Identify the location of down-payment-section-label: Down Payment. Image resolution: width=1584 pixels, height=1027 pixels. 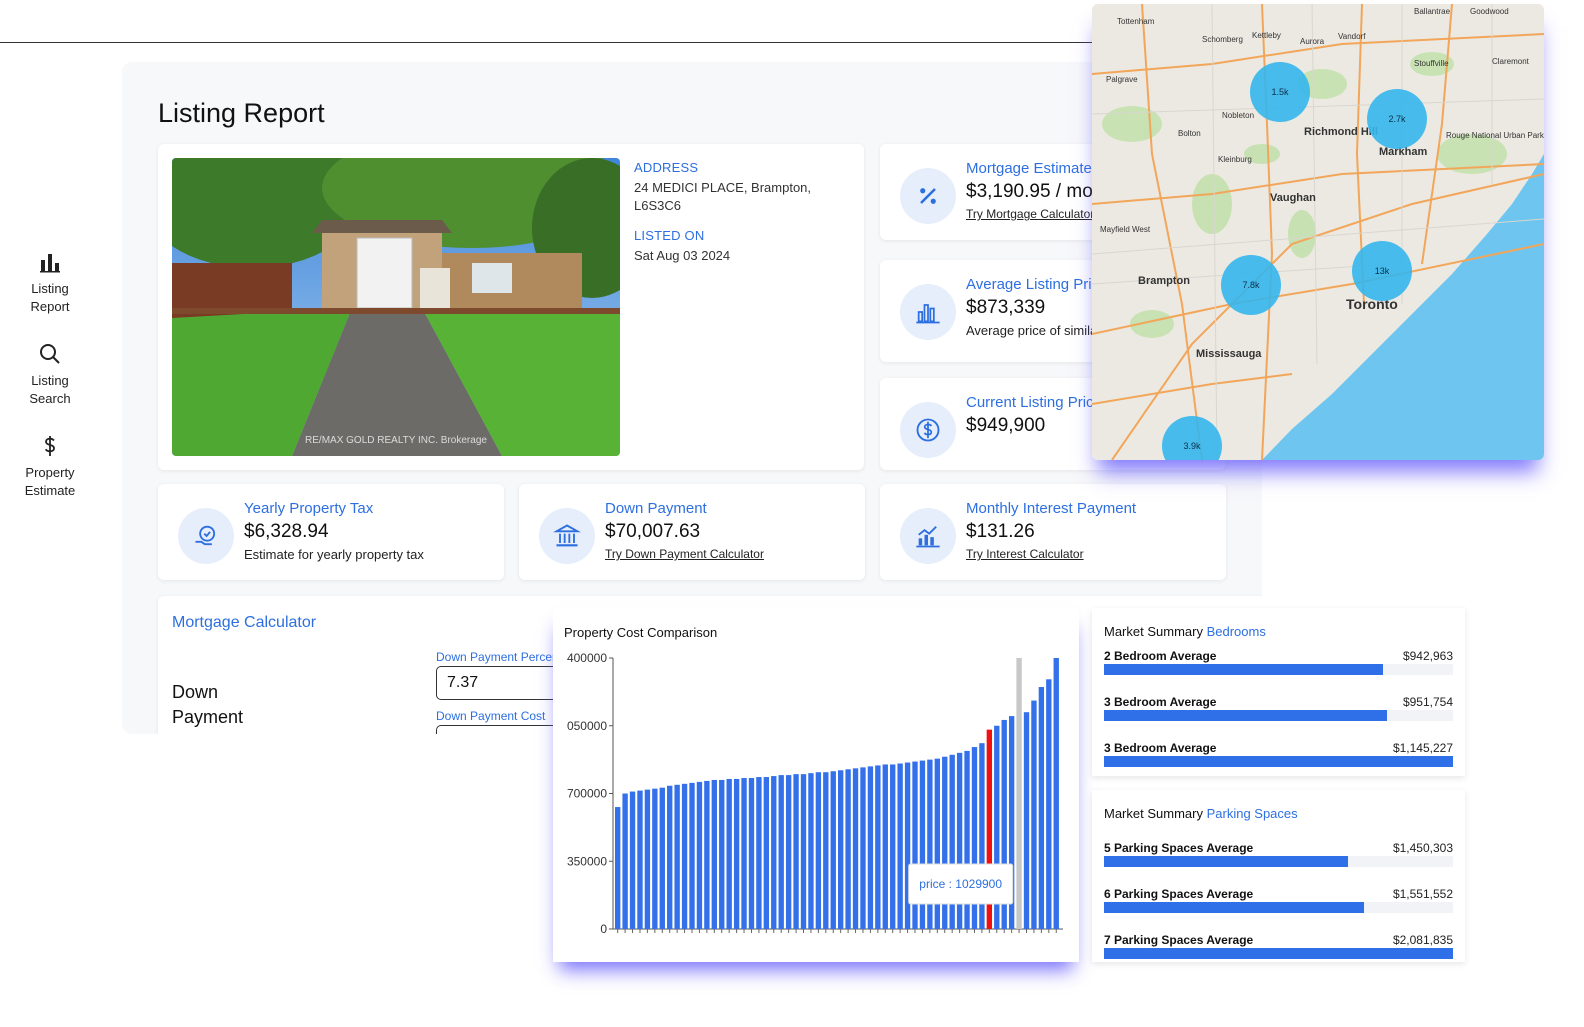
(208, 704).